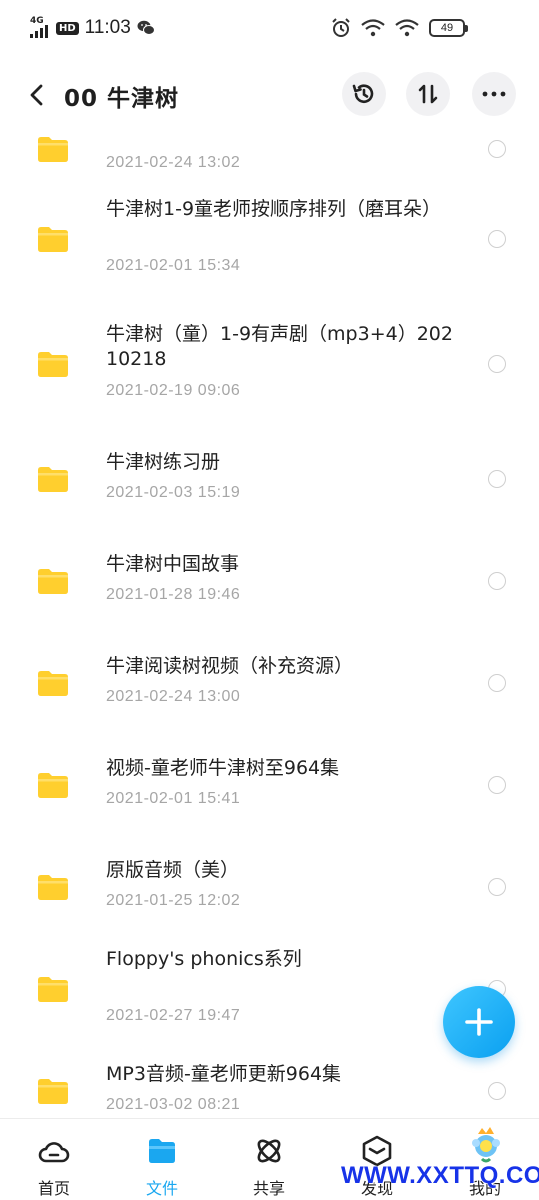 The height and width of the screenshot is (1200, 539). I want to click on file-name: 牛津树练习册, so click(163, 462).